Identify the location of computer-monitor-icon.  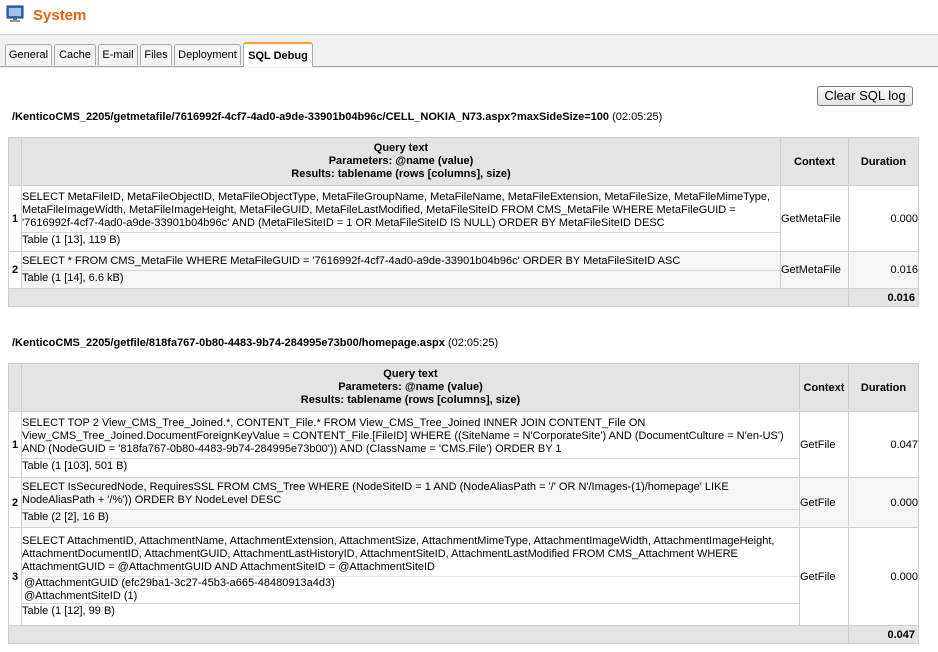
(15, 13).